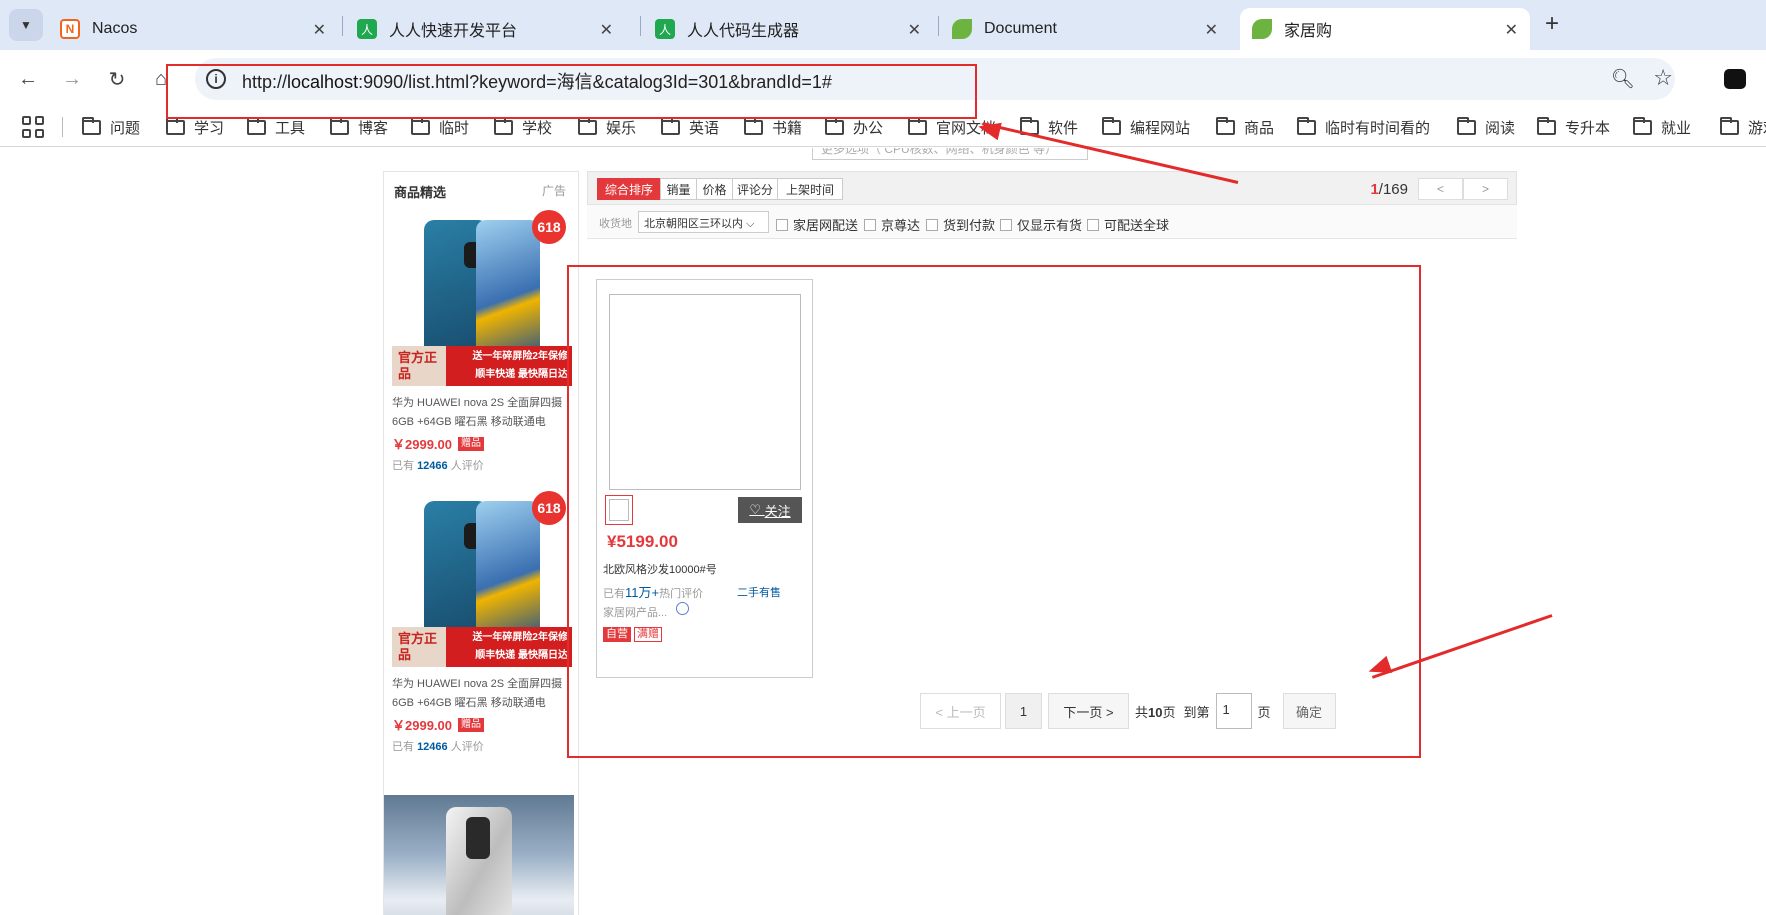 This screenshot has width=1766, height=915. What do you see at coordinates (960, 224) in the screenshot?
I see `checkbox-cod: 货到付款` at bounding box center [960, 224].